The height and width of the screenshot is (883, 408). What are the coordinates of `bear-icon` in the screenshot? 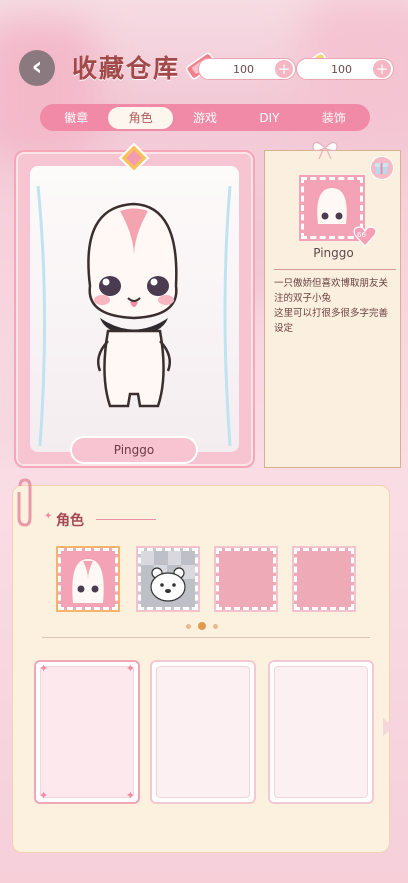 It's located at (168, 579).